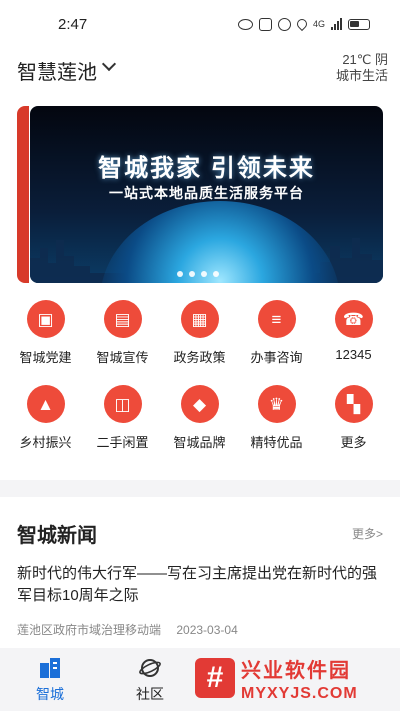  What do you see at coordinates (206, 168) in the screenshot?
I see `banner-title: 智城我家 引领未来` at bounding box center [206, 168].